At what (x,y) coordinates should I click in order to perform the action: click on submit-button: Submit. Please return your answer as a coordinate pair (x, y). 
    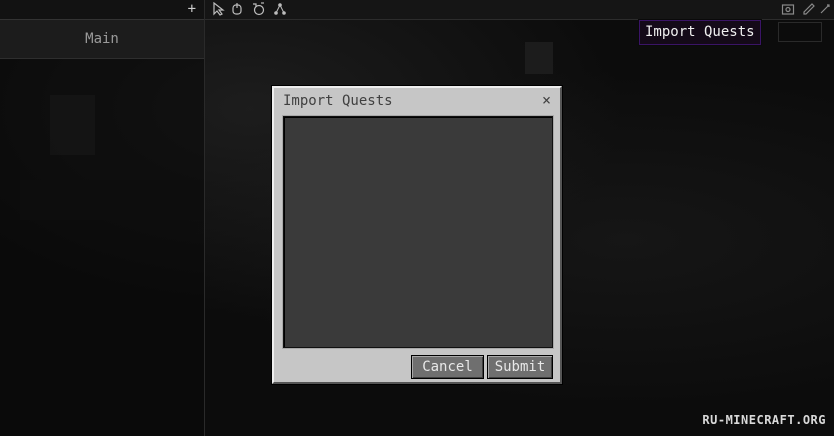
    Looking at the image, I should click on (520, 367).